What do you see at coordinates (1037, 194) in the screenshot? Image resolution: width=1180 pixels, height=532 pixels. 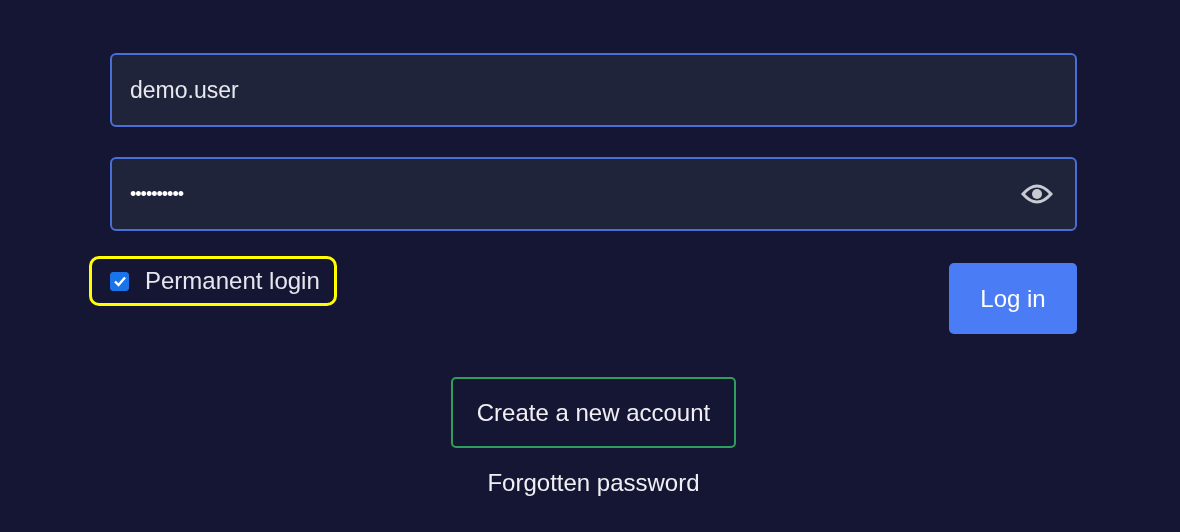 I see `eye-icon` at bounding box center [1037, 194].